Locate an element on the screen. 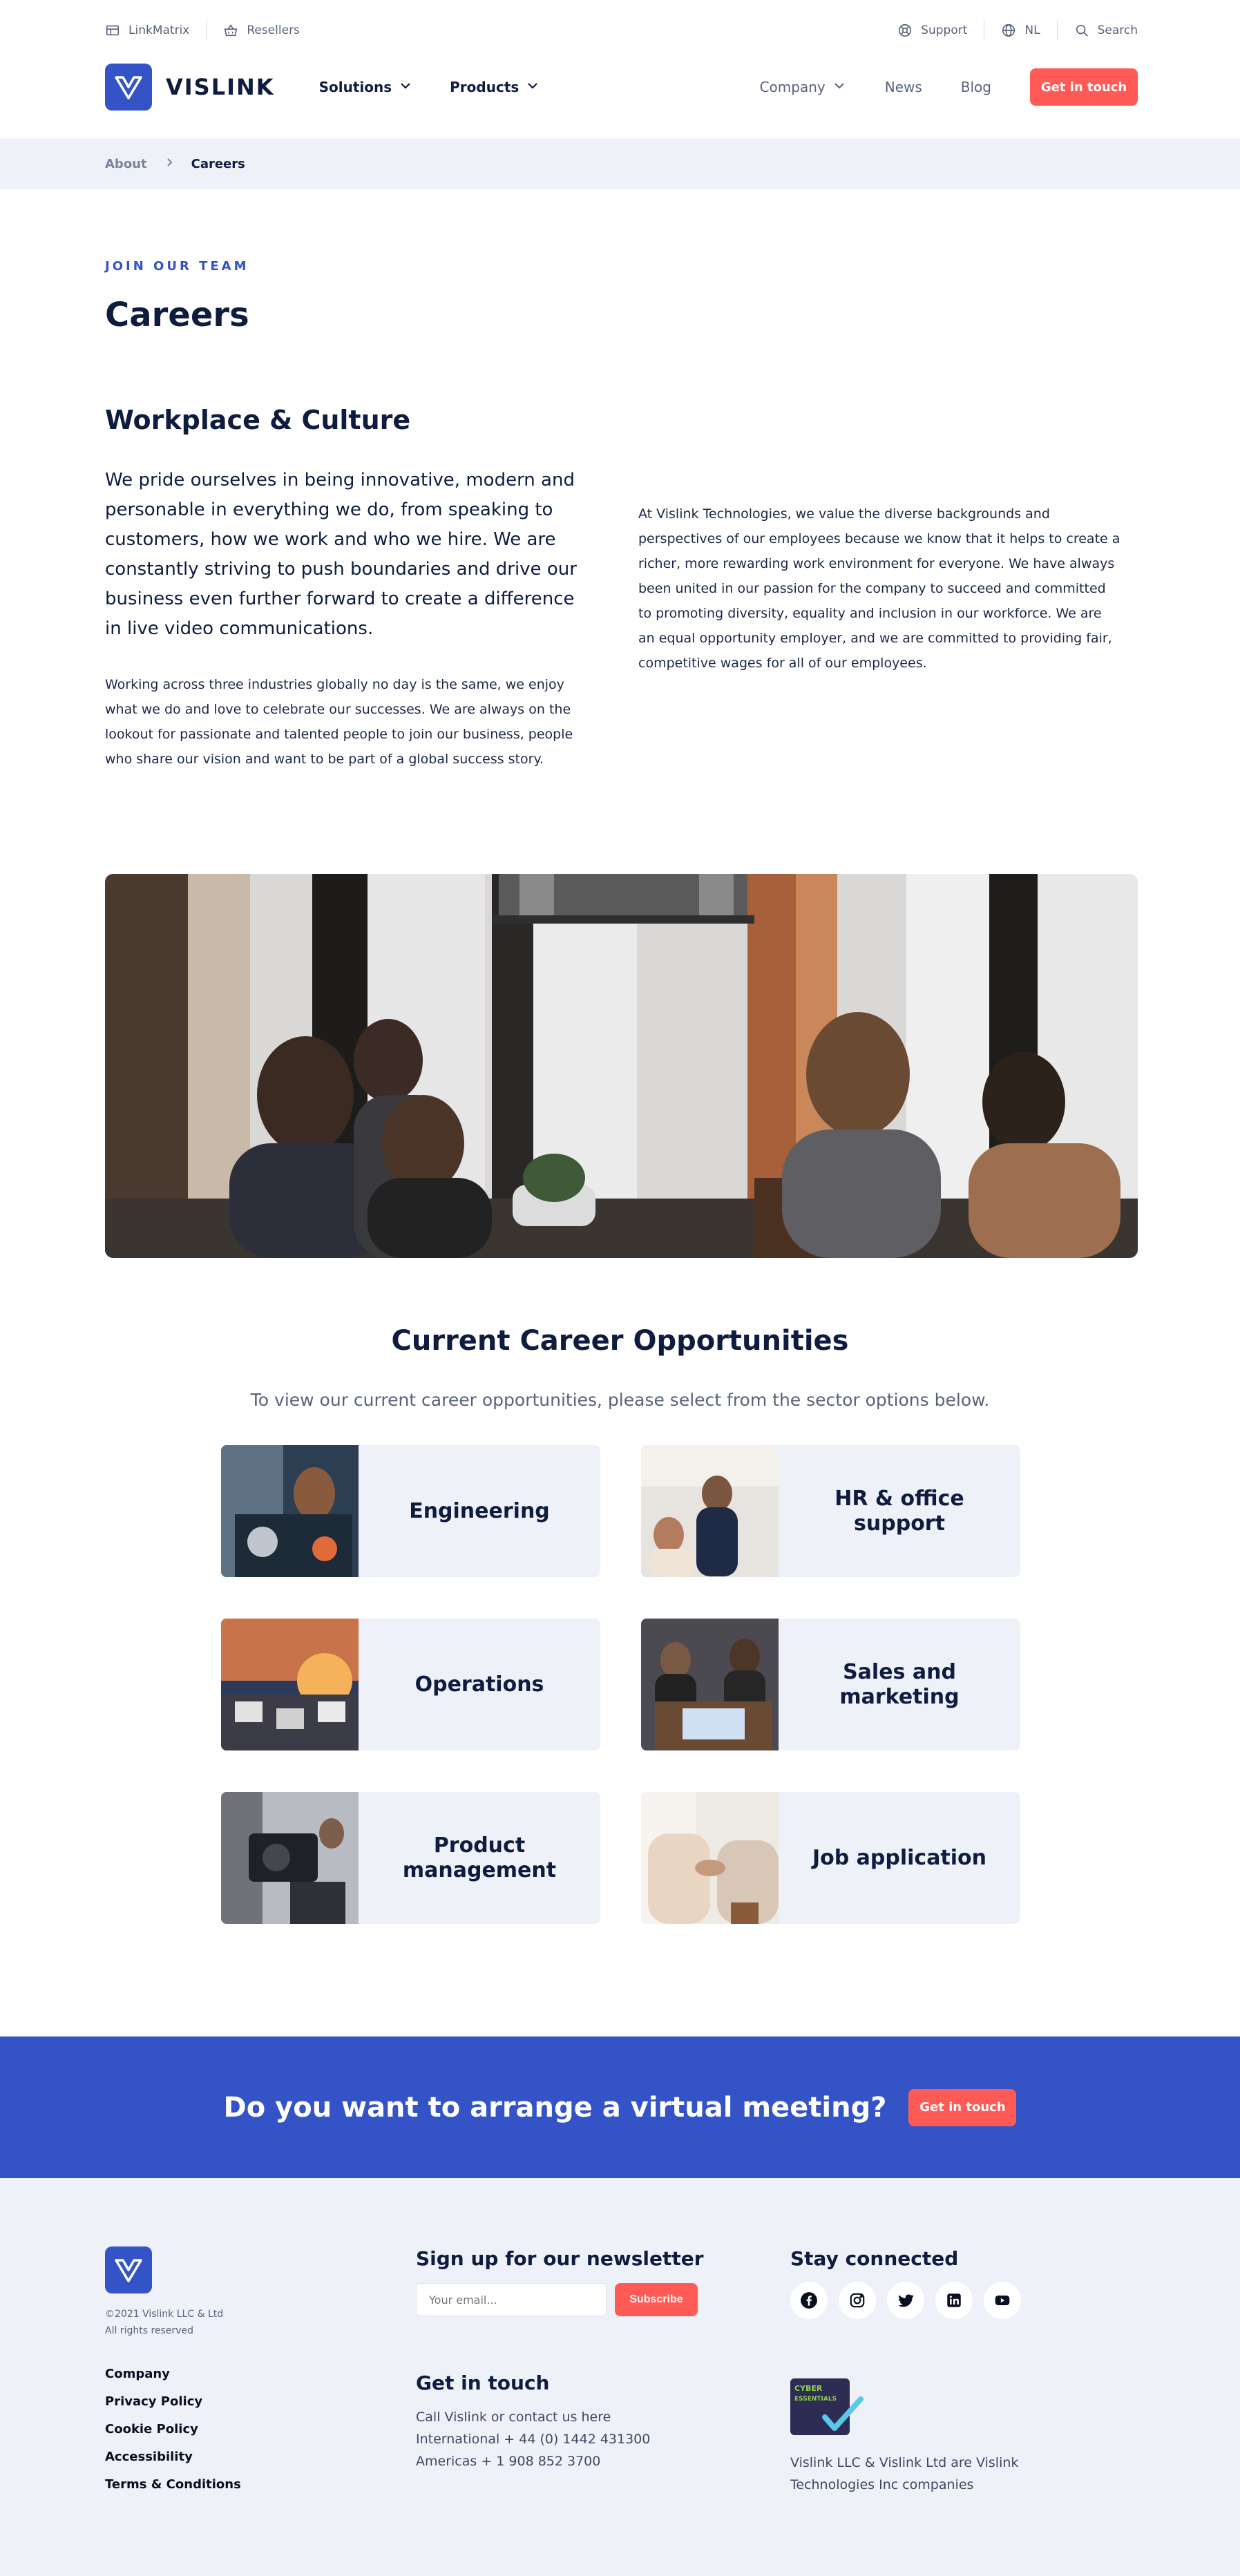 The width and height of the screenshot is (1240, 2576). footer-link-privacy: Privacy Policy is located at coordinates (173, 2402).